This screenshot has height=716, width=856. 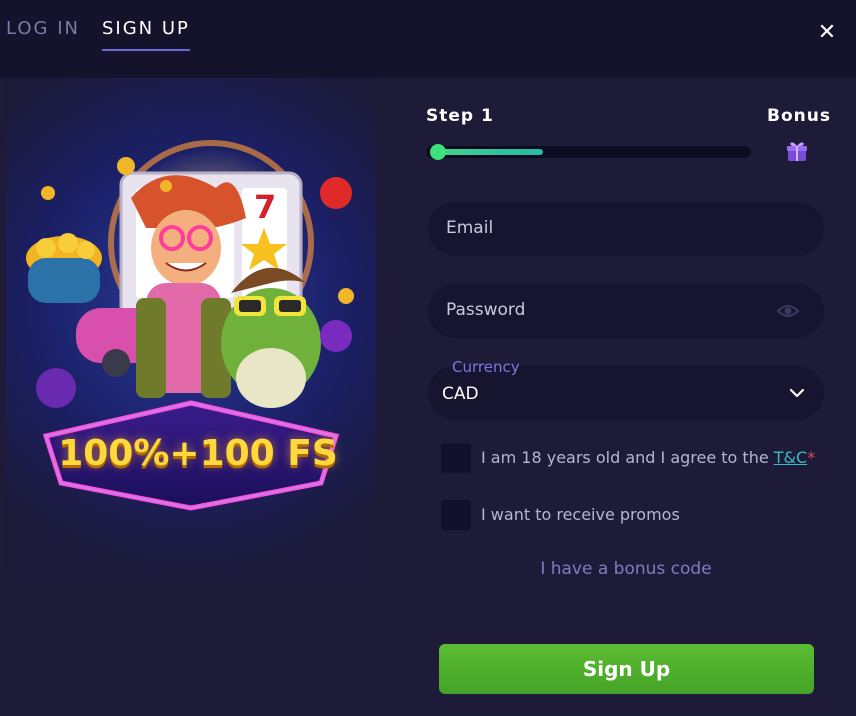 What do you see at coordinates (626, 389) in the screenshot?
I see `currency-select: Currency CAD` at bounding box center [626, 389].